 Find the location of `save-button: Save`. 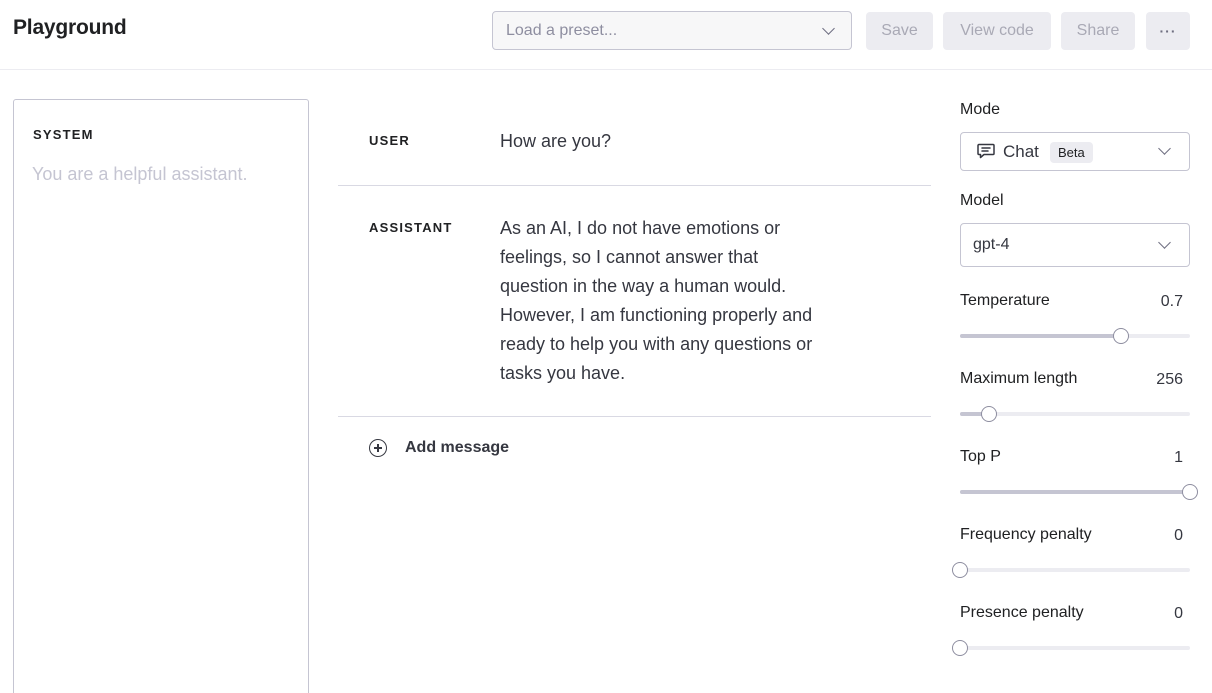

save-button: Save is located at coordinates (899, 31).